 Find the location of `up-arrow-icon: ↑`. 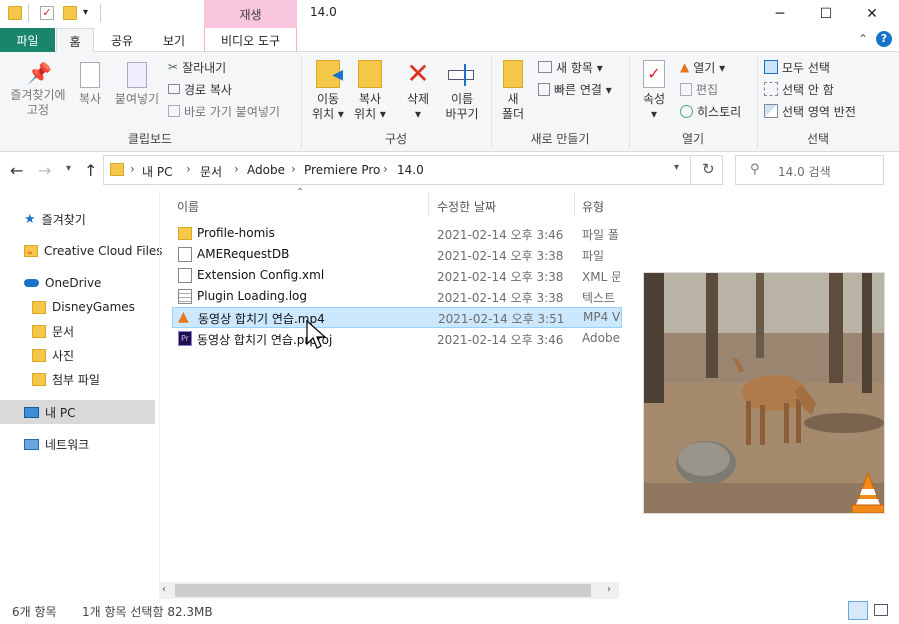

up-arrow-icon: ↑ is located at coordinates (90, 170).